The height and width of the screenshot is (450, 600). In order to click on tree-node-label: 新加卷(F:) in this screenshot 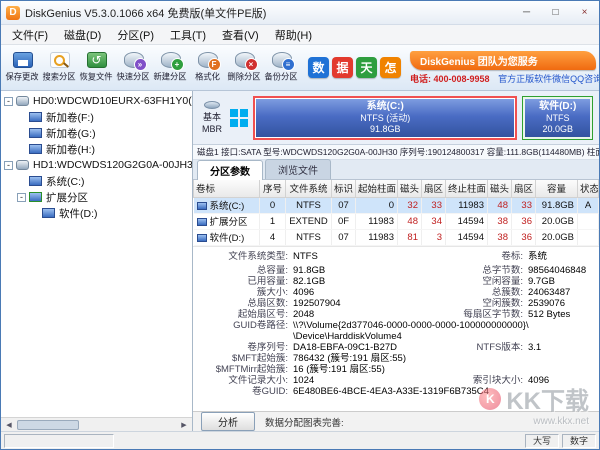, I will do `click(70, 117)`.